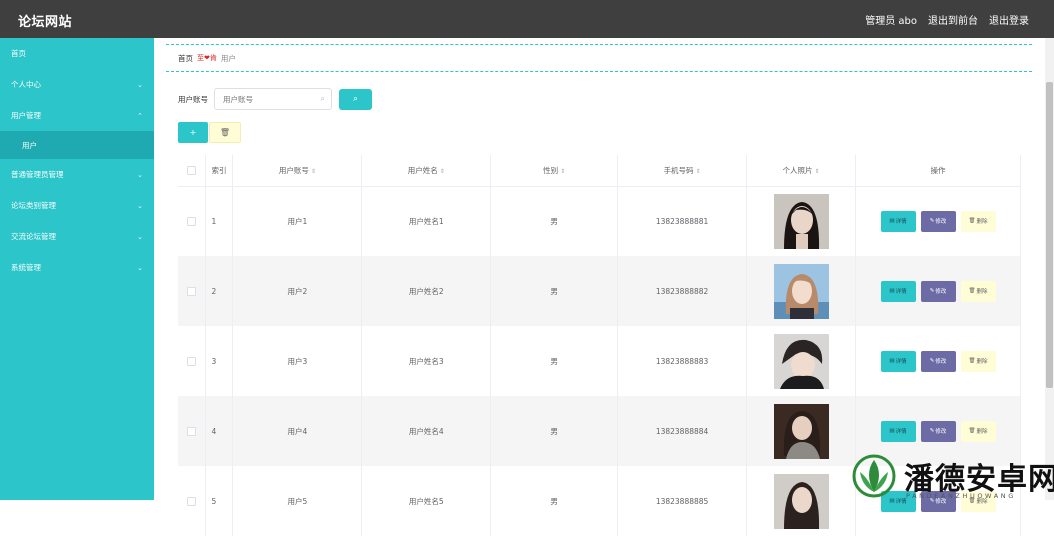 Image resolution: width=1054 pixels, height=536 pixels. Describe the element at coordinates (207, 58) in the screenshot. I see `breadcrumb-separator: 至❤肯` at that location.